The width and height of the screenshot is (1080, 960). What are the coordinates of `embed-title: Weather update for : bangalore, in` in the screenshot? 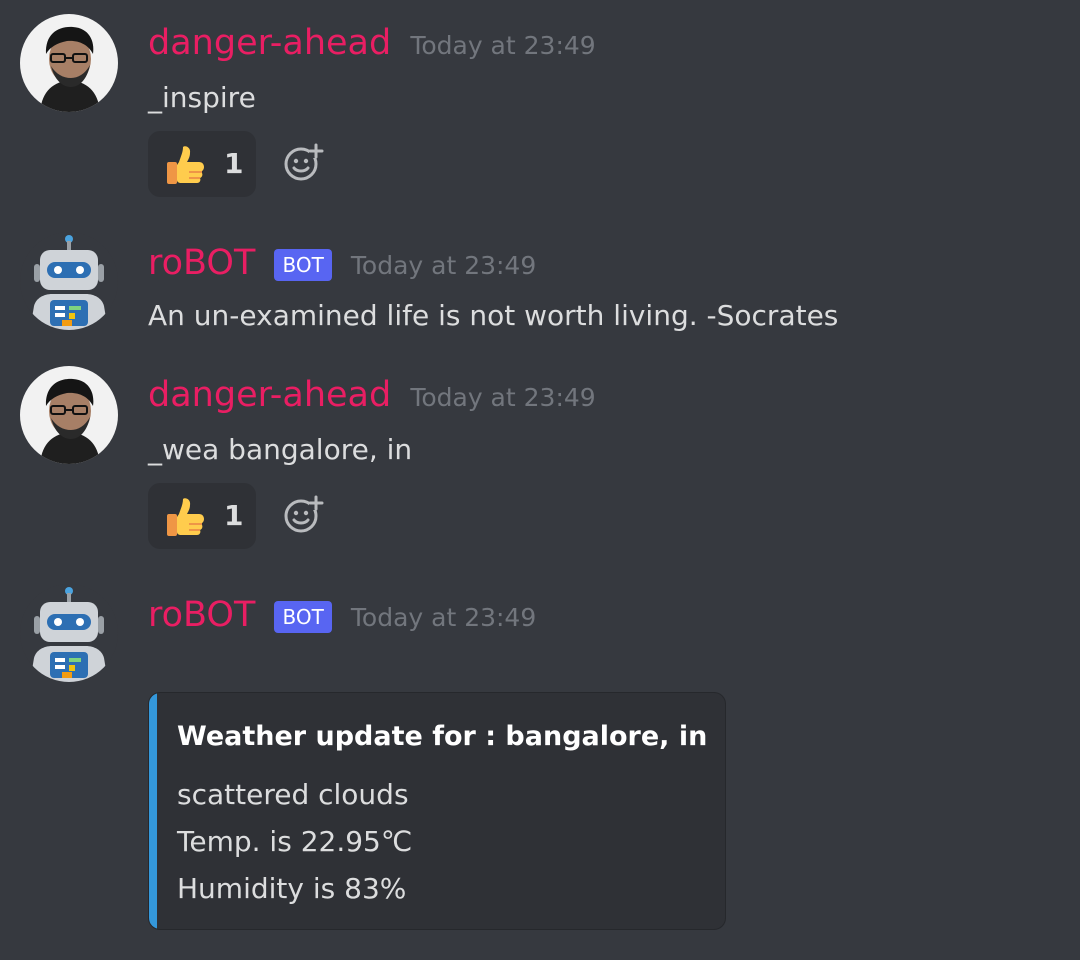 It's located at (442, 736).